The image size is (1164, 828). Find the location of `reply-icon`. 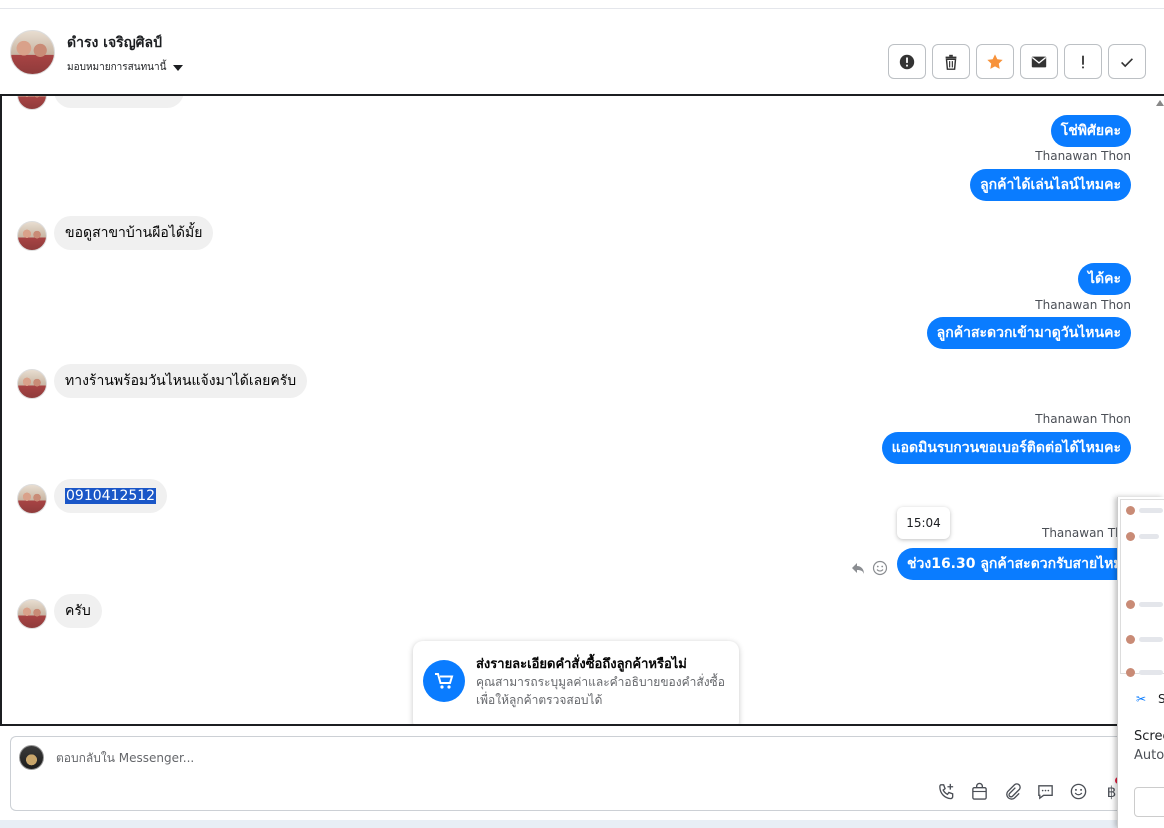

reply-icon is located at coordinates (858, 568).